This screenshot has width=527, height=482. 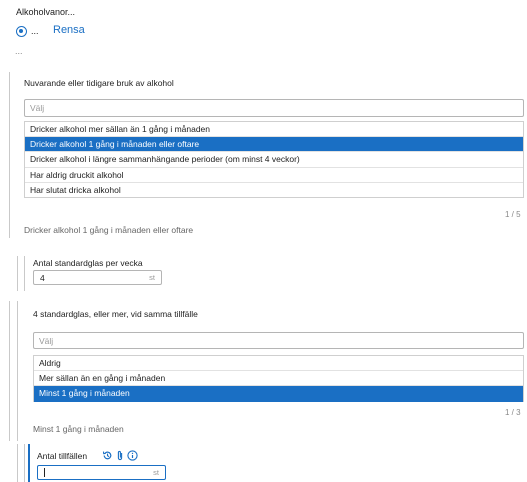 I want to click on option-item: Har aldrig druckit alkohol, so click(x=274, y=175).